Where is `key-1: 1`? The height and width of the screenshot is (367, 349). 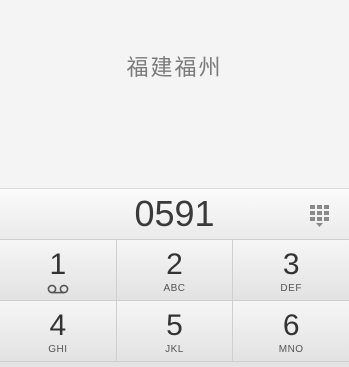
key-1: 1 is located at coordinates (58, 270).